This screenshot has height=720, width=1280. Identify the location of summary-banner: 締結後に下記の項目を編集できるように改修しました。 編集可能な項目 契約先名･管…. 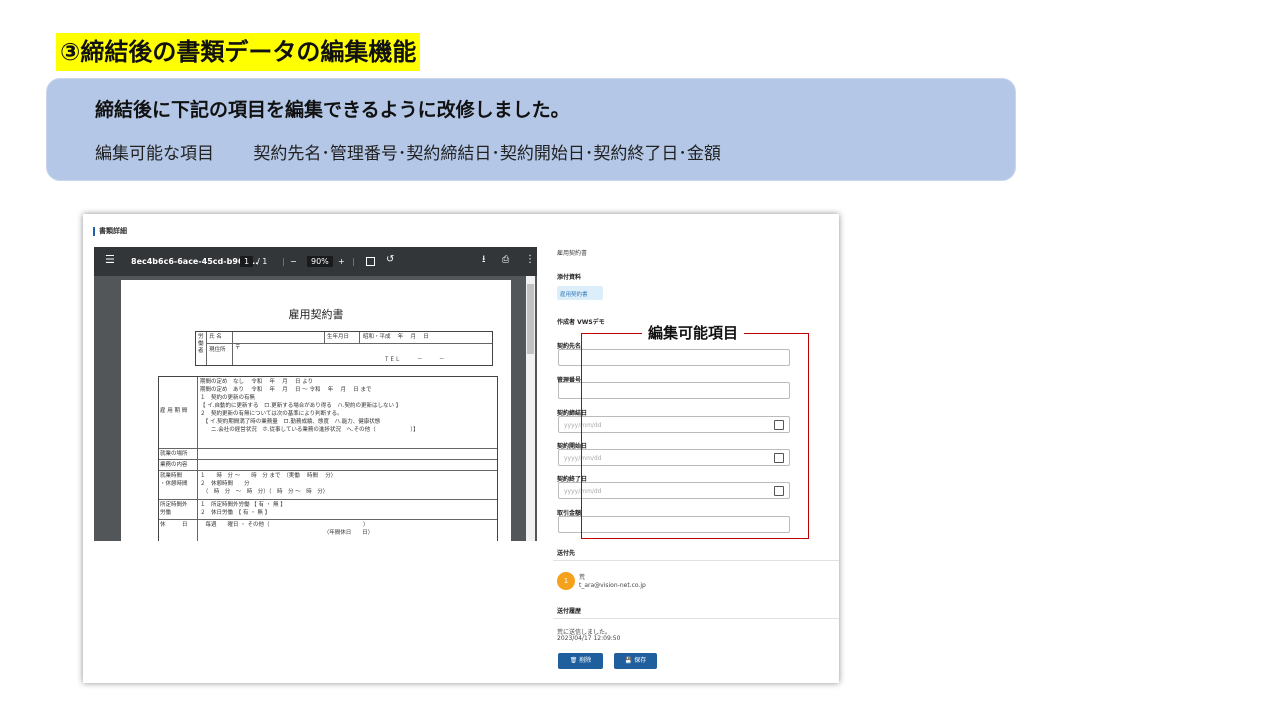
(531, 129).